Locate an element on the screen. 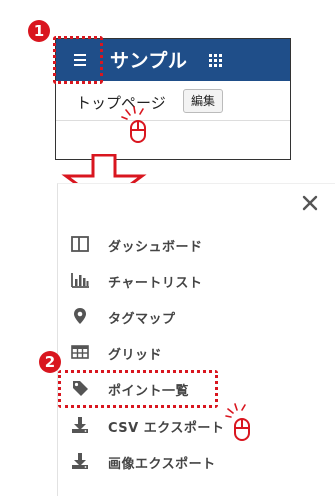 The image size is (335, 496). bar-chart-icon is located at coordinates (80, 280).